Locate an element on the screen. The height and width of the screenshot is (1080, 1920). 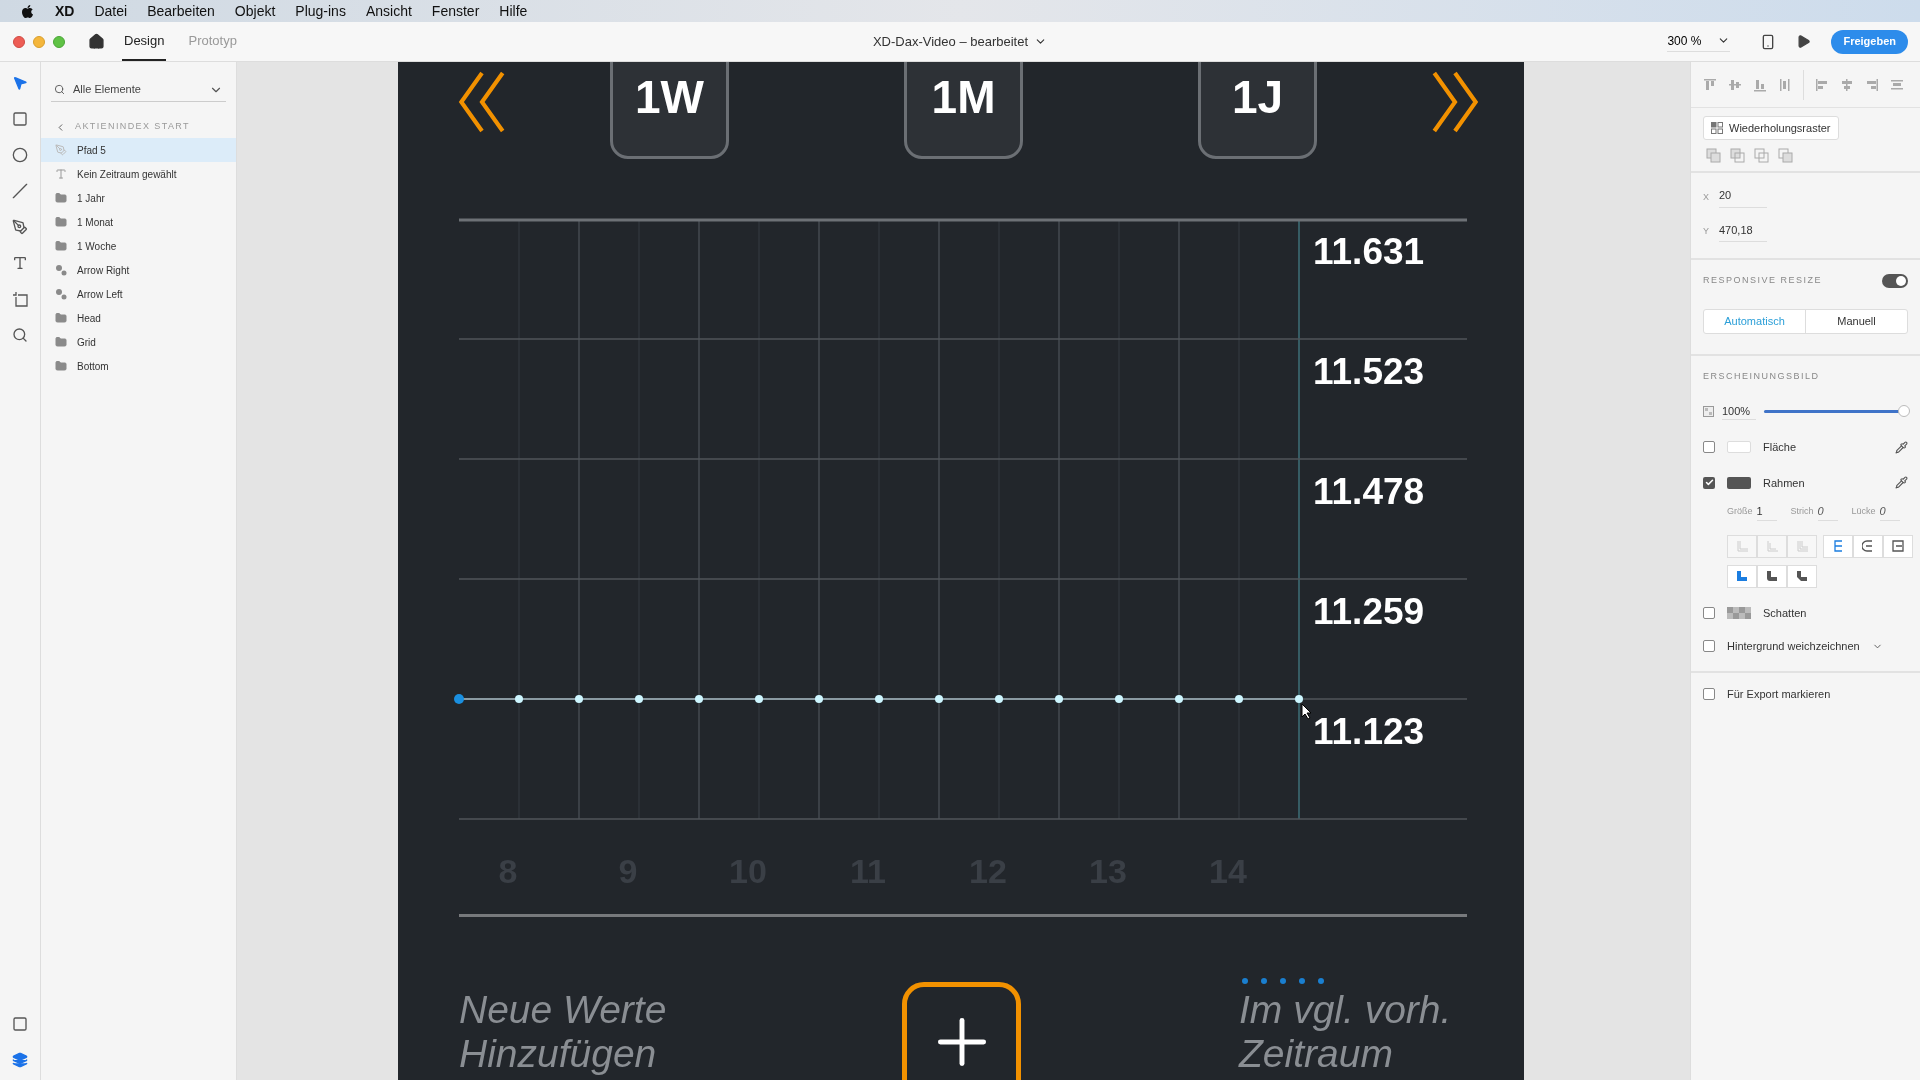
stroke-field: 1 is located at coordinates (1766, 512).